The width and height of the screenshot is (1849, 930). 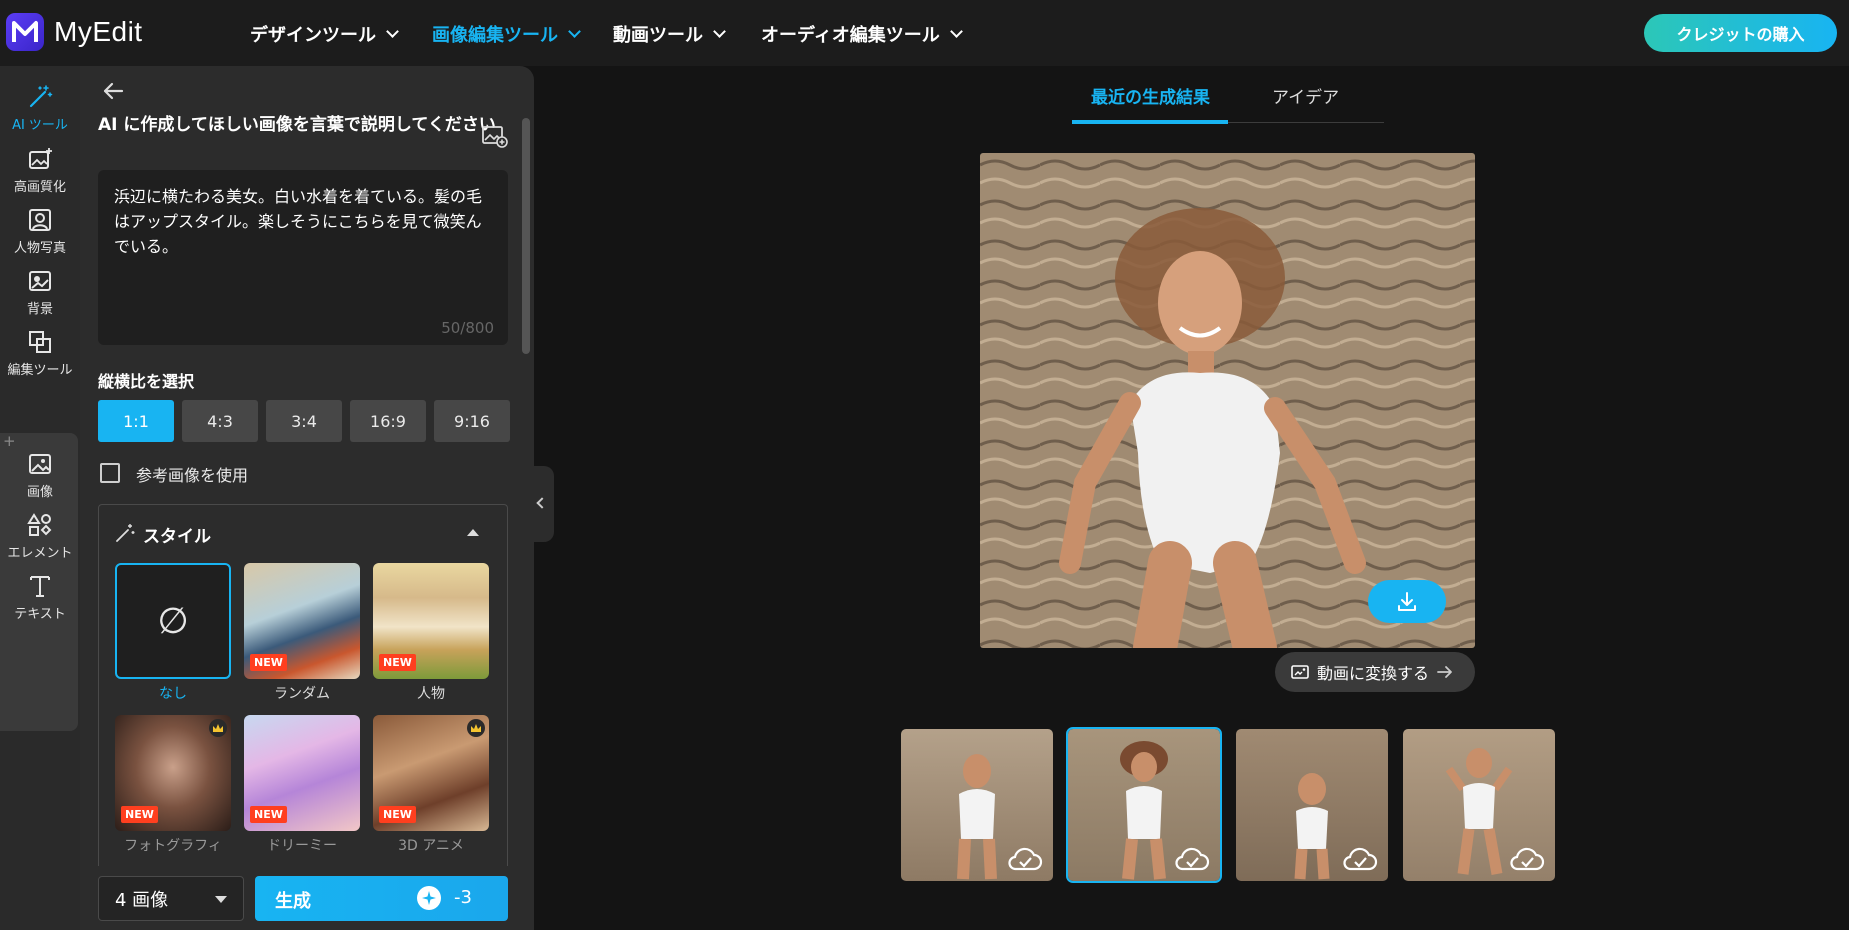 I want to click on rail-item-background: 背景, so click(x=40, y=293).